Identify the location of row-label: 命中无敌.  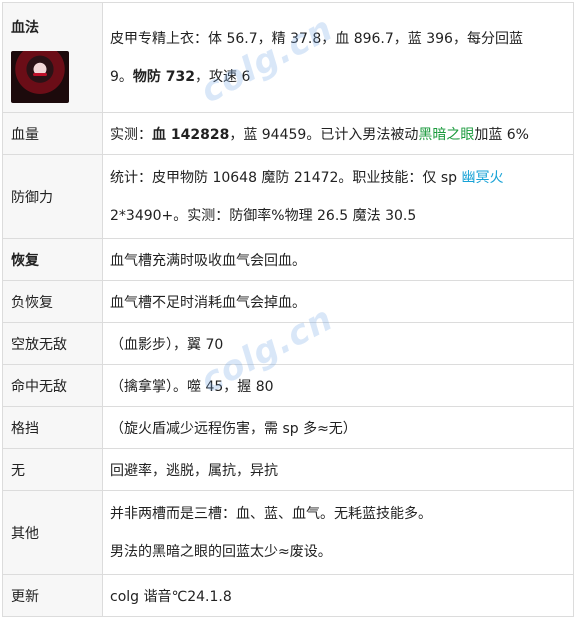
(52, 385).